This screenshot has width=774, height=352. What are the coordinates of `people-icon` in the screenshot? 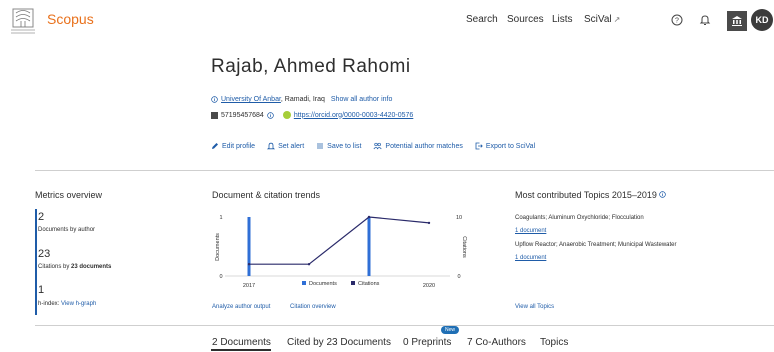 It's located at (377, 146).